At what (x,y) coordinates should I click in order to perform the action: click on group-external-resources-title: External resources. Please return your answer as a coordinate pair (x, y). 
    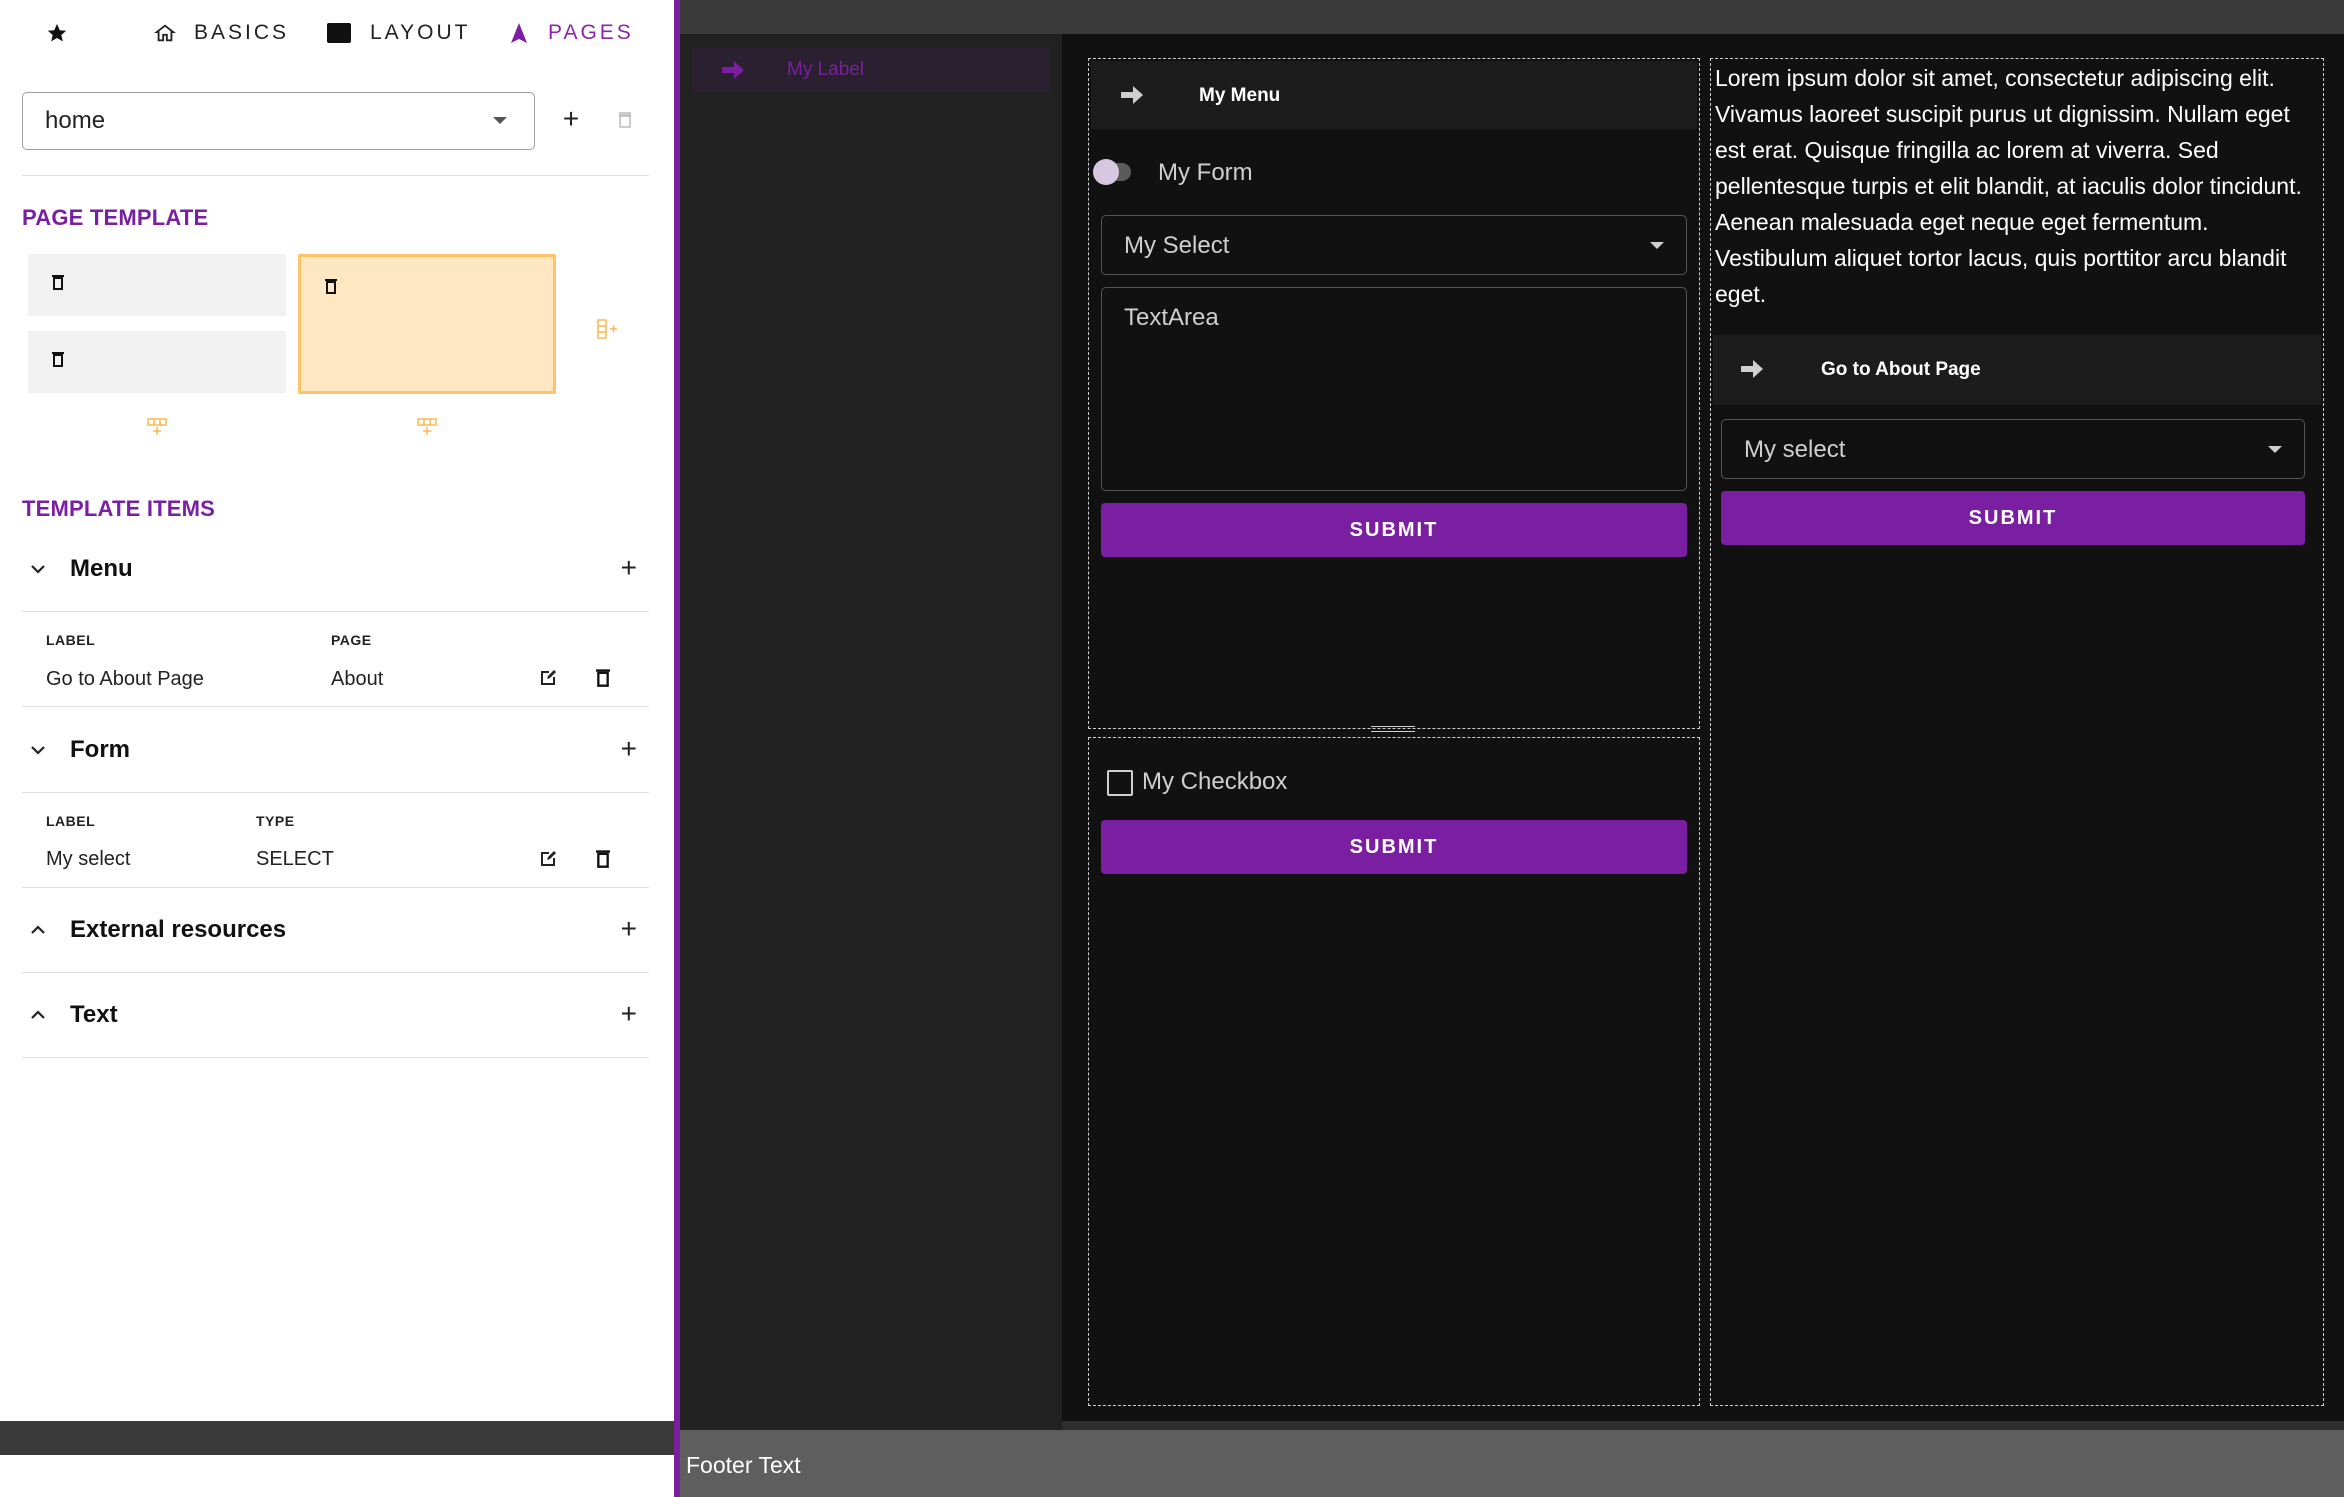
    Looking at the image, I should click on (178, 929).